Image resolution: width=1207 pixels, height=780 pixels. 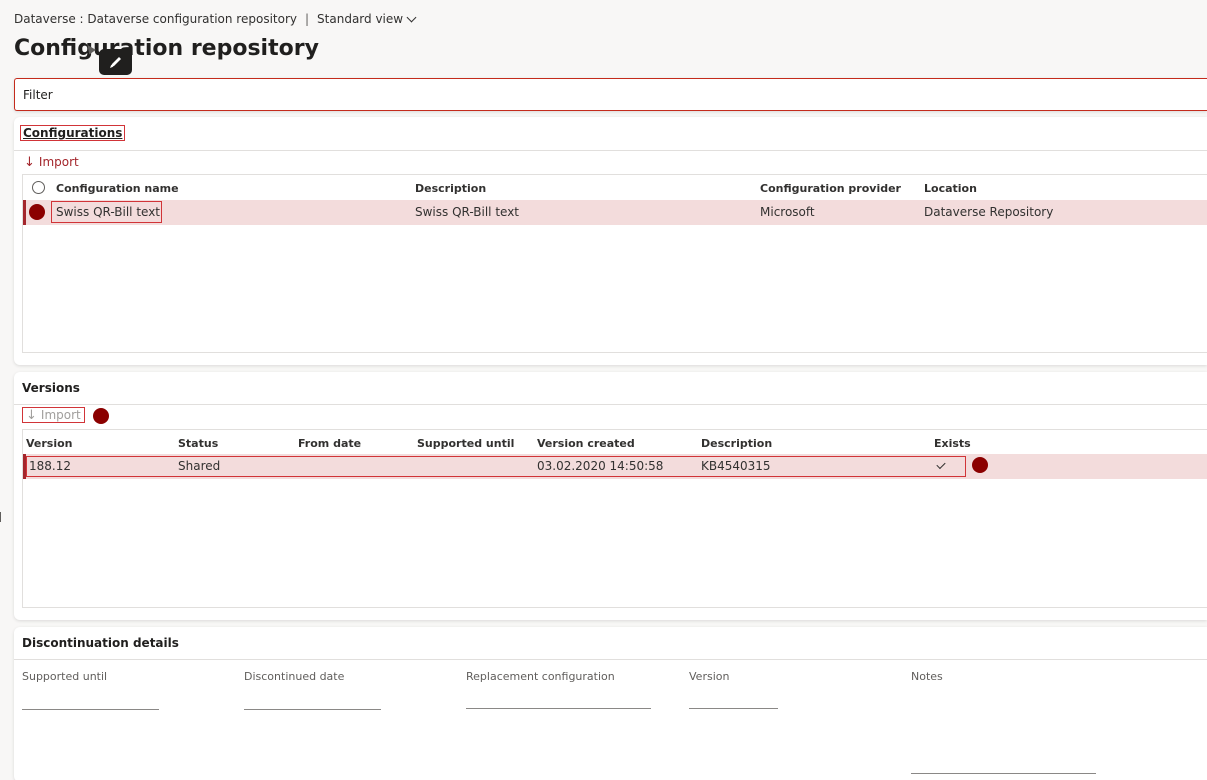 What do you see at coordinates (610, 404) in the screenshot?
I see `versions-divider` at bounding box center [610, 404].